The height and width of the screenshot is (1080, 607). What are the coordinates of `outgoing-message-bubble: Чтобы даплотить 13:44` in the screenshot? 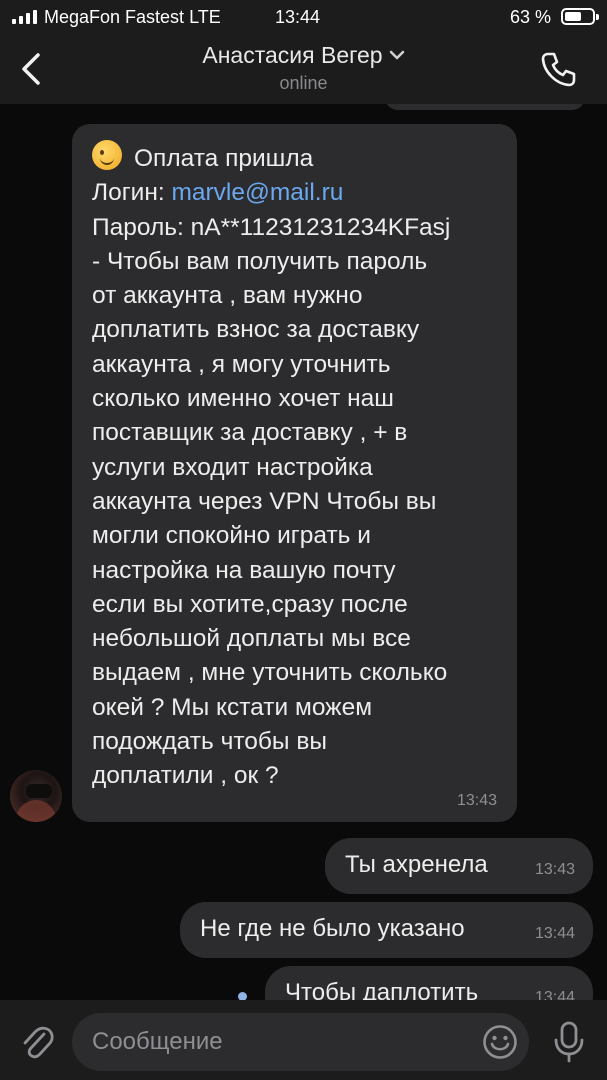 It's located at (429, 983).